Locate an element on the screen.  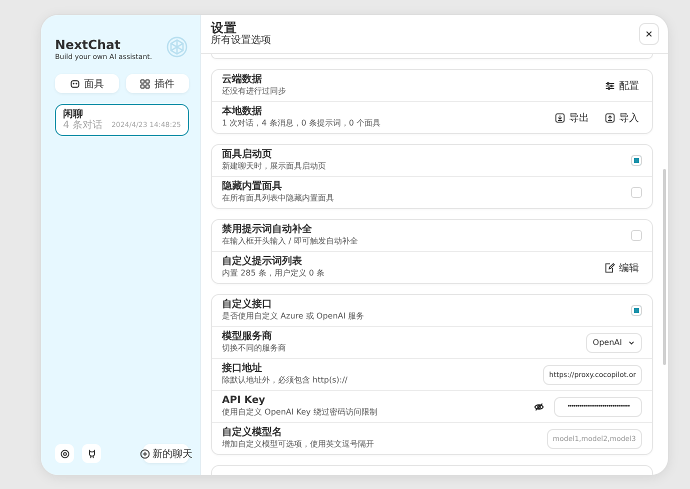
action-button: 配置 is located at coordinates (622, 85).